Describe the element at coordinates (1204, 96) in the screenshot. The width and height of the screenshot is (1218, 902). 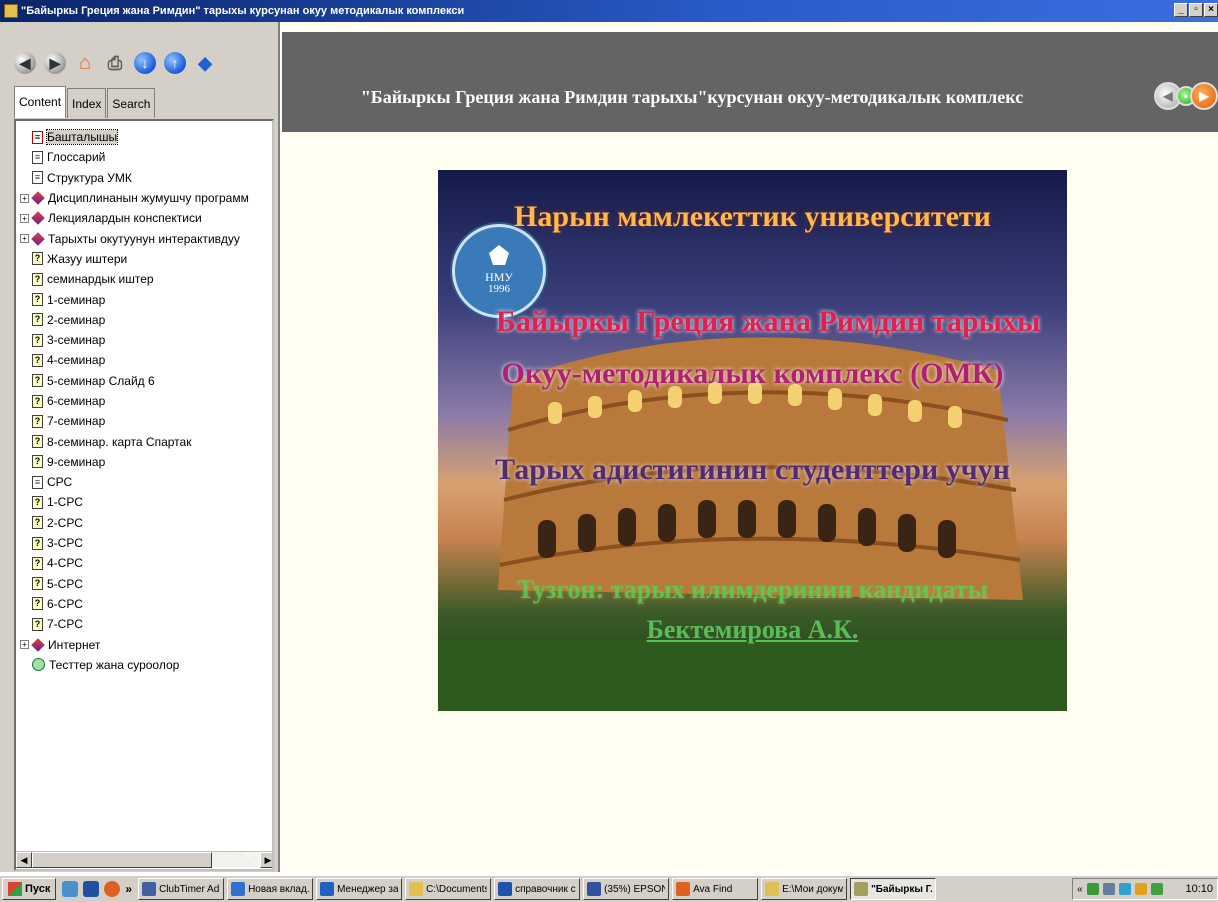
I see `next-page-icon: ▶` at that location.